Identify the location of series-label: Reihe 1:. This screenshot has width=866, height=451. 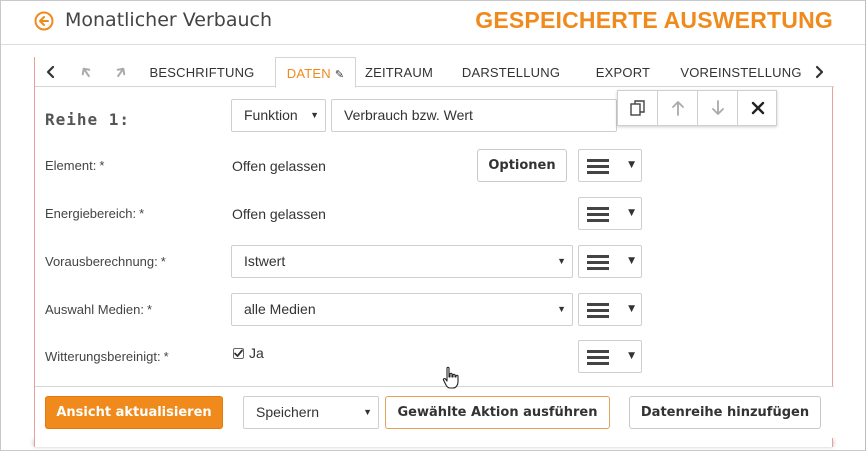
(88, 119).